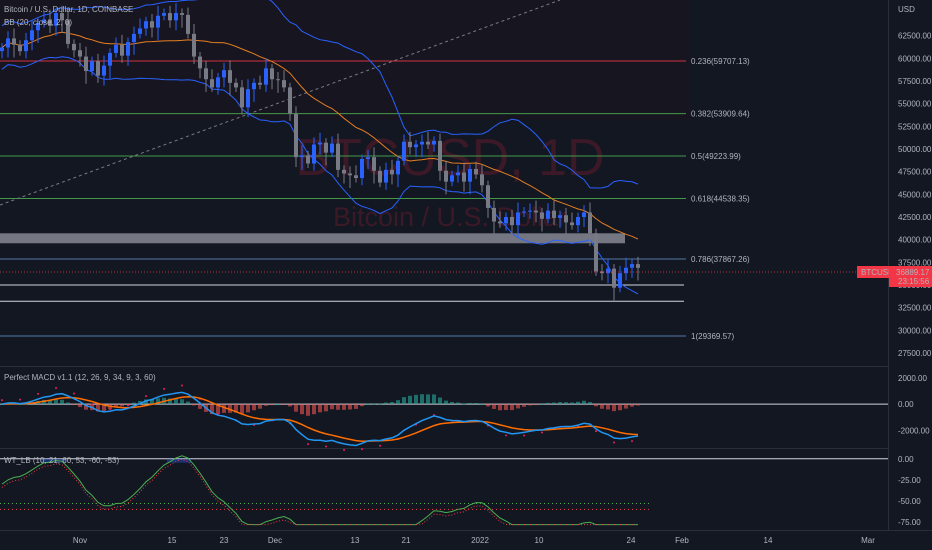 The height and width of the screenshot is (550, 932). What do you see at coordinates (539, 540) in the screenshot?
I see `time-tick-label: 10` at bounding box center [539, 540].